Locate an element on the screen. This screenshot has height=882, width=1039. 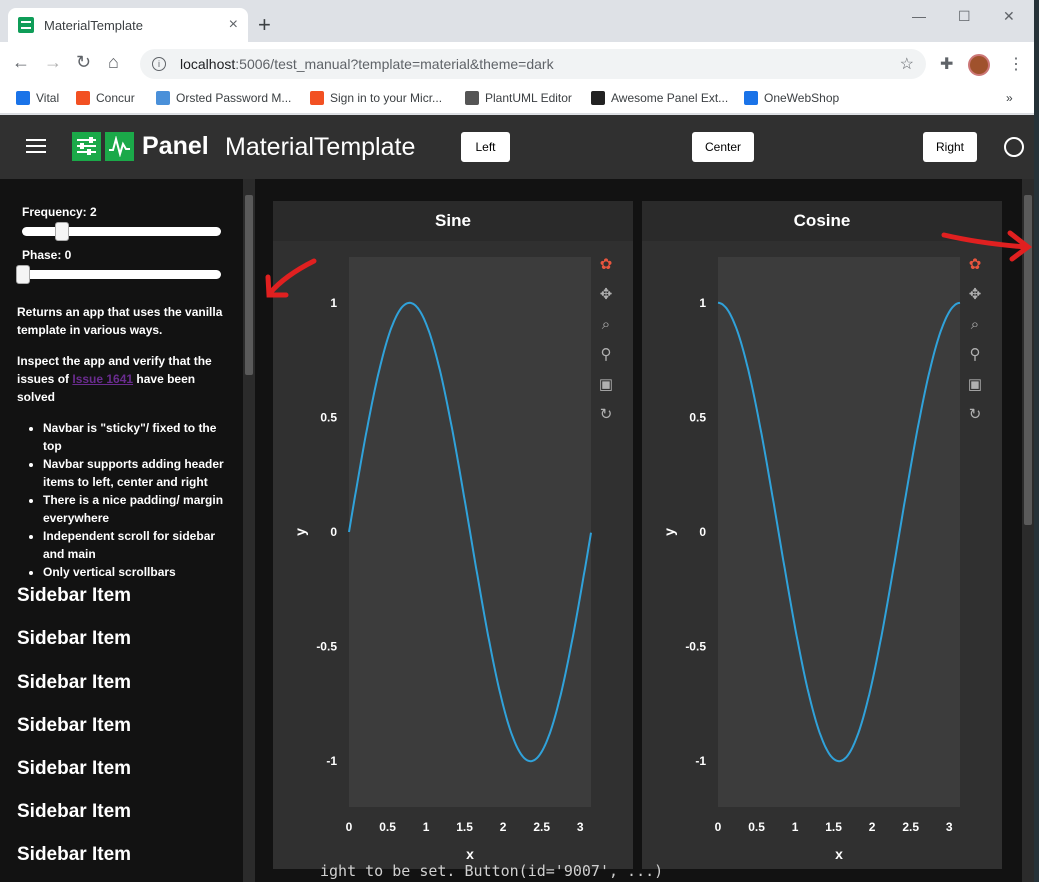
bookmark-star-icon: ☆ is located at coordinates (907, 64).